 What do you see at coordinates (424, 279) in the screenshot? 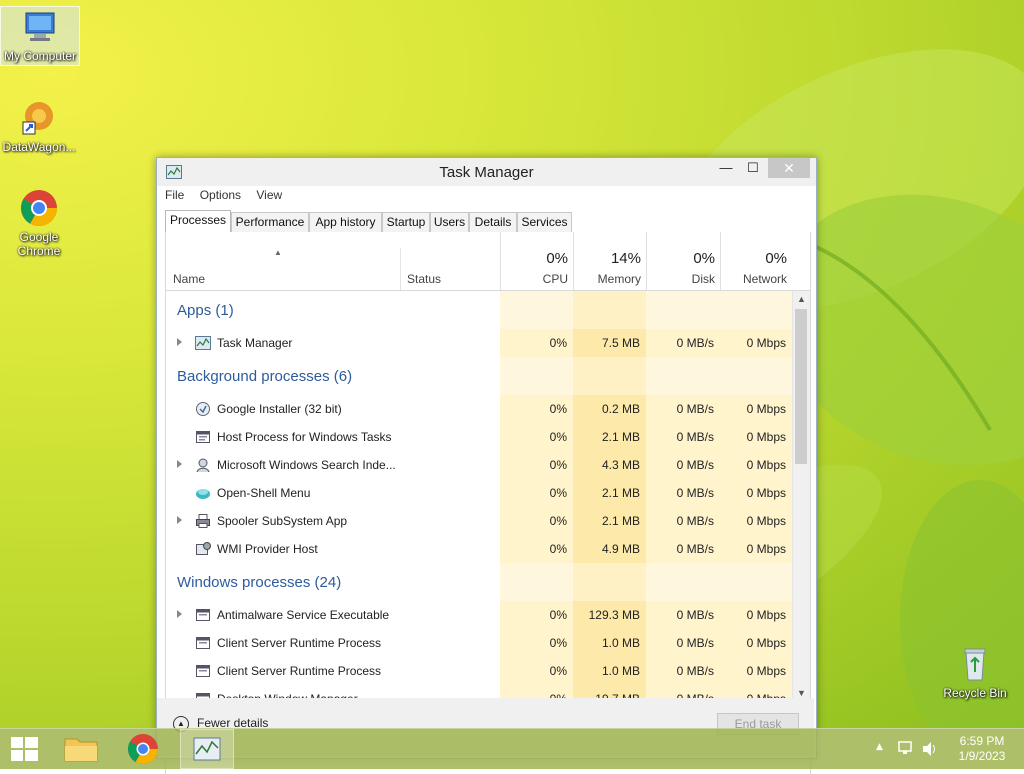
I see `column-status: Status` at bounding box center [424, 279].